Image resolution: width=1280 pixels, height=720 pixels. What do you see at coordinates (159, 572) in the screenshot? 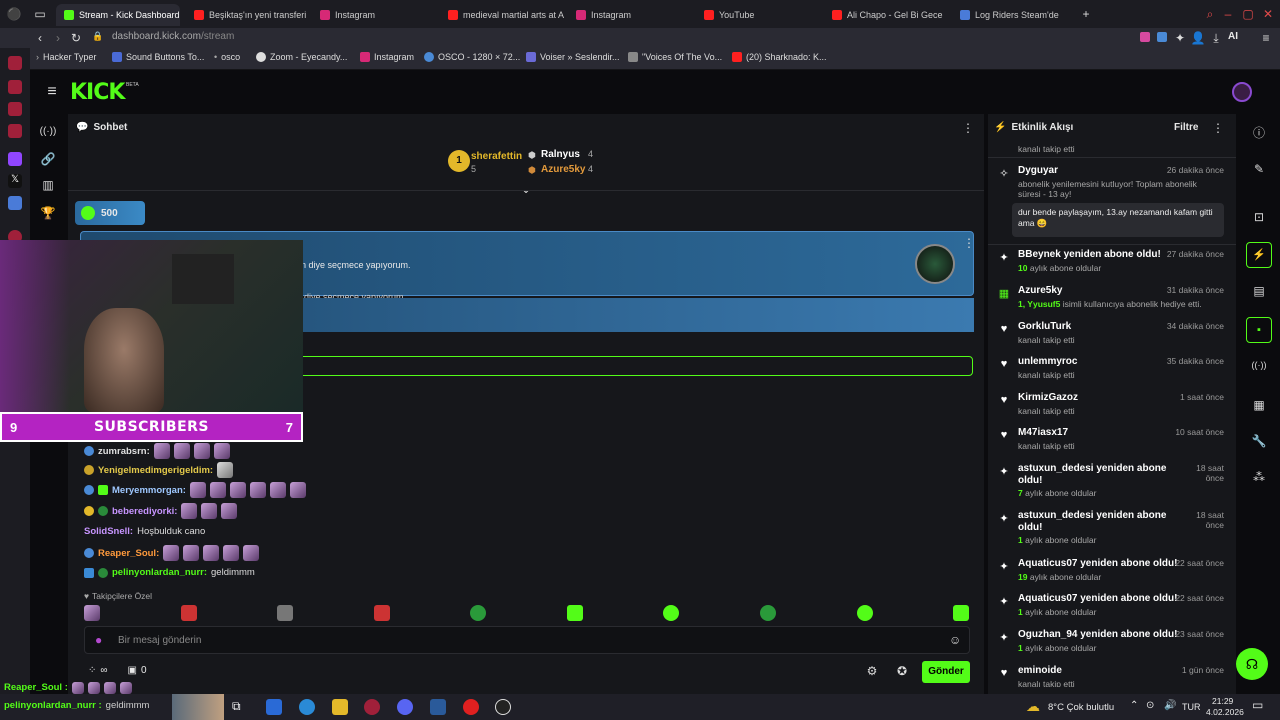
I see `chat-username: pelinyonlardan_nurr:` at bounding box center [159, 572].